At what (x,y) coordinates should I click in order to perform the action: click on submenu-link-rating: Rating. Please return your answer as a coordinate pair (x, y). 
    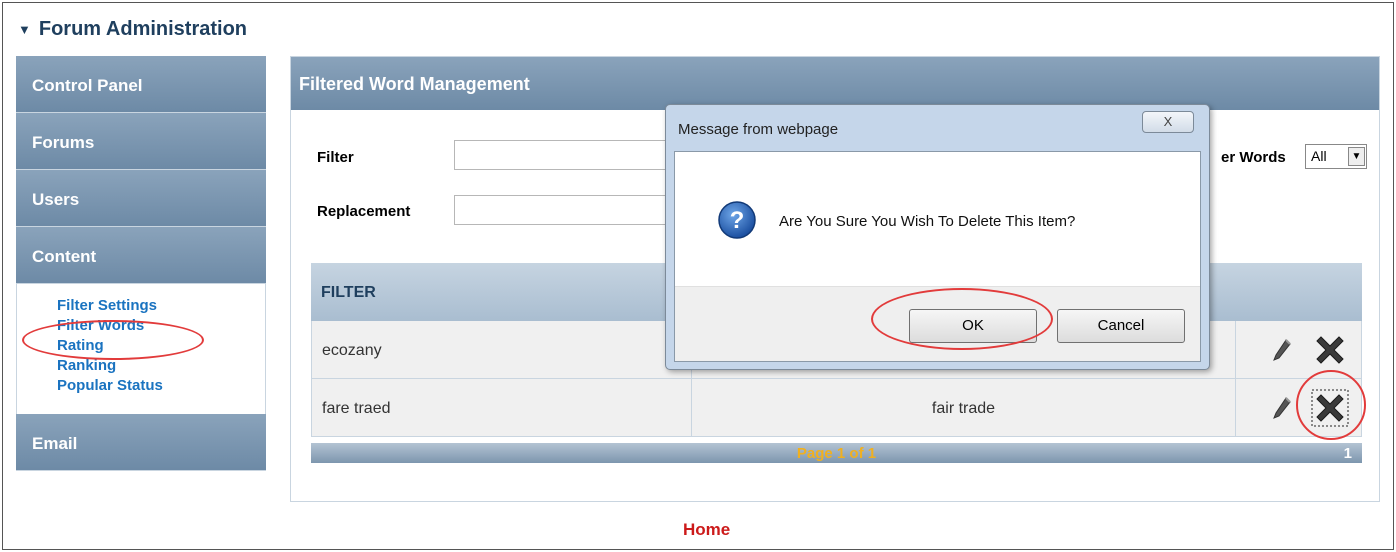
    Looking at the image, I should click on (161, 346).